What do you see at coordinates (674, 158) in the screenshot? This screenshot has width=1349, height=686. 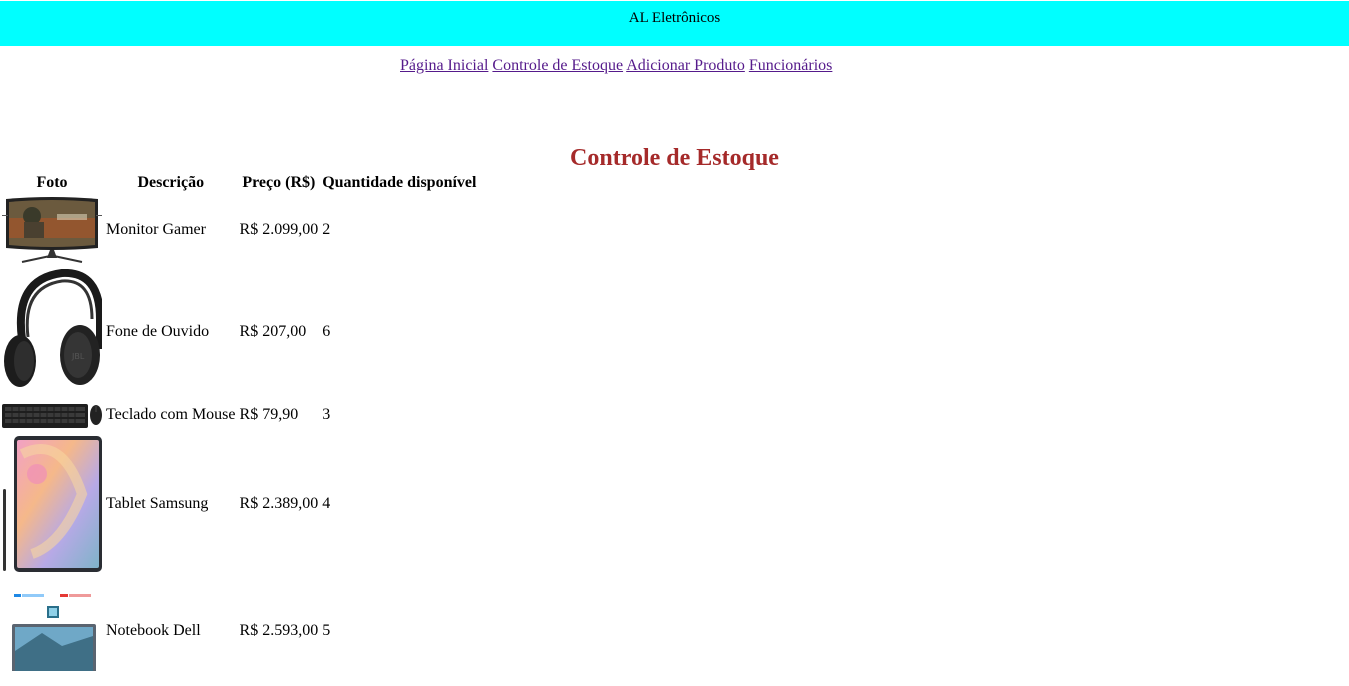 I see `page-title: Controle de Estoque` at bounding box center [674, 158].